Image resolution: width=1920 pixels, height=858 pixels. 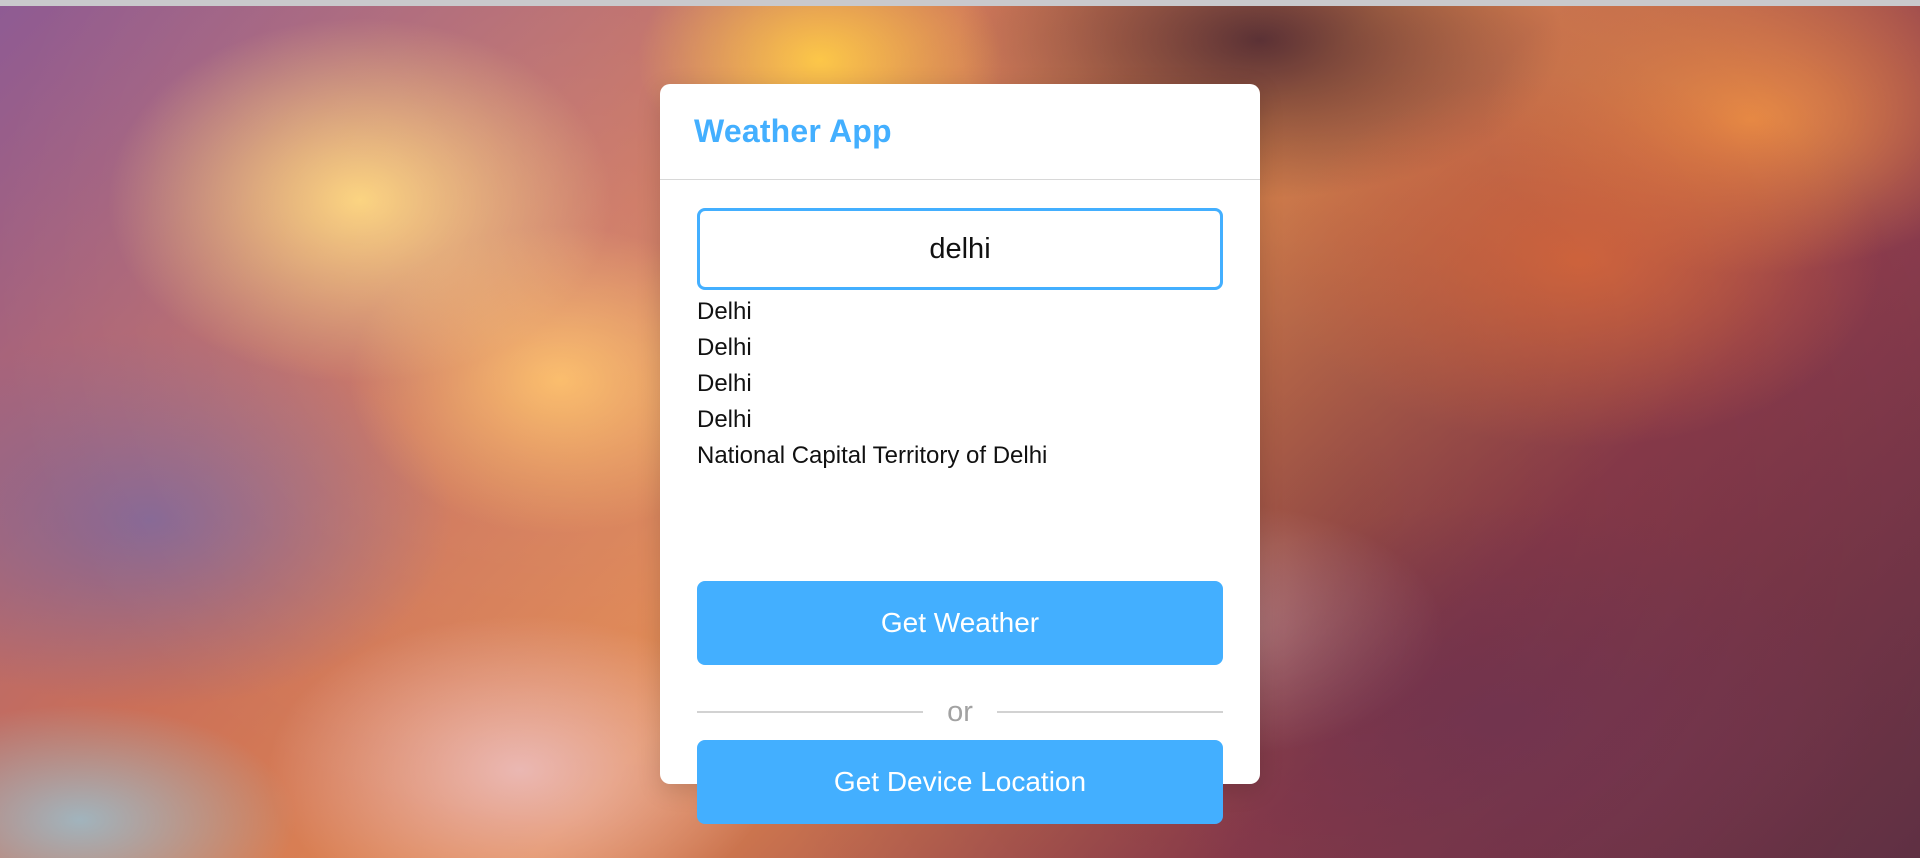 I want to click on city-search-input, so click(x=960, y=249).